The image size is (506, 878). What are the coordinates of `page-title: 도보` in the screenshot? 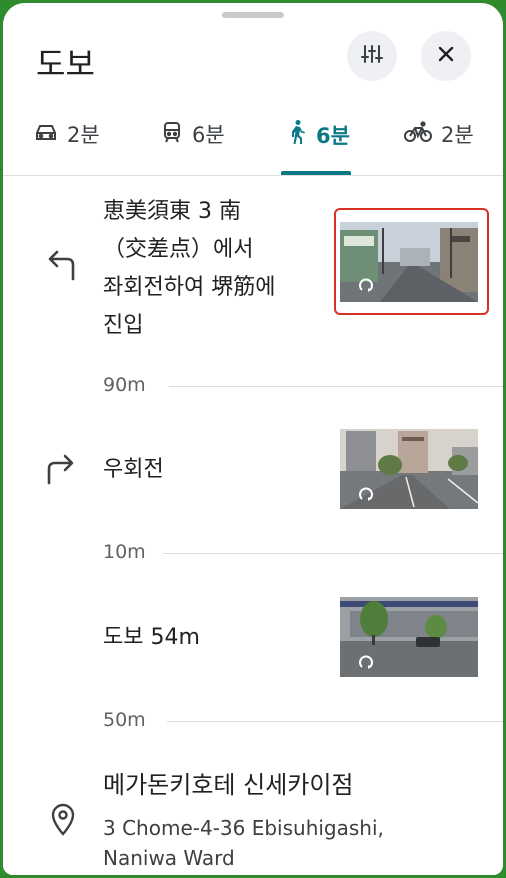 It's located at (65, 64).